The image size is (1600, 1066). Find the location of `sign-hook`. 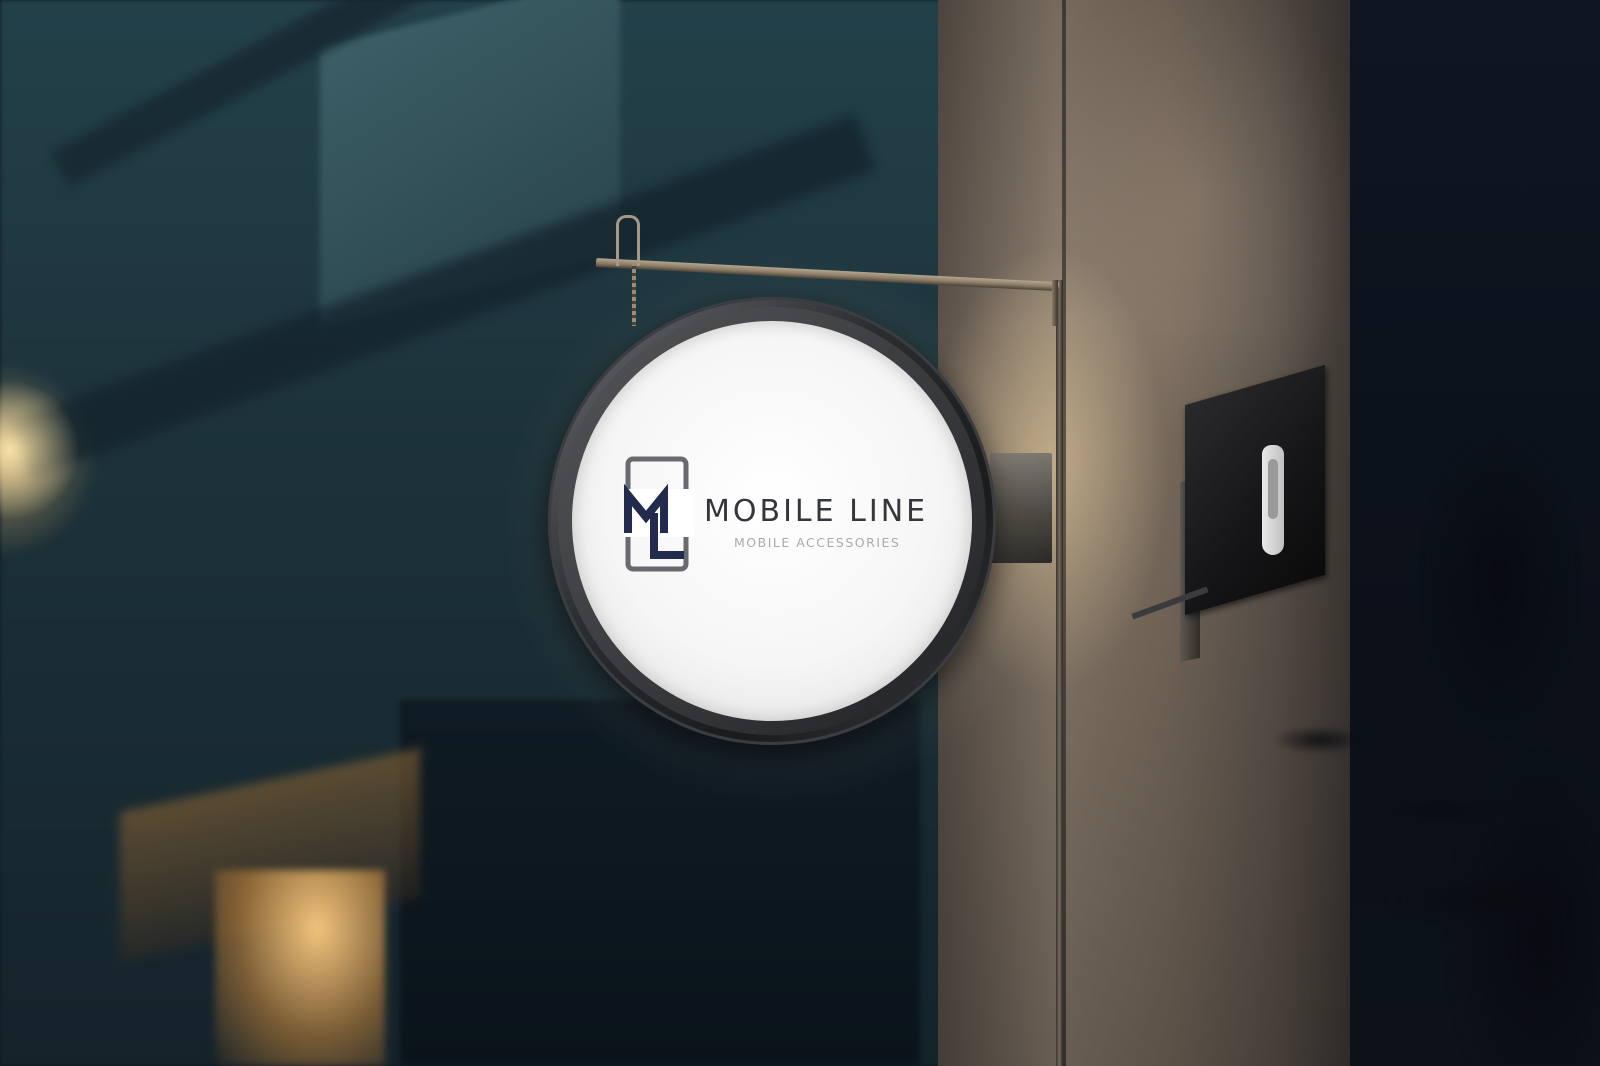

sign-hook is located at coordinates (628, 240).